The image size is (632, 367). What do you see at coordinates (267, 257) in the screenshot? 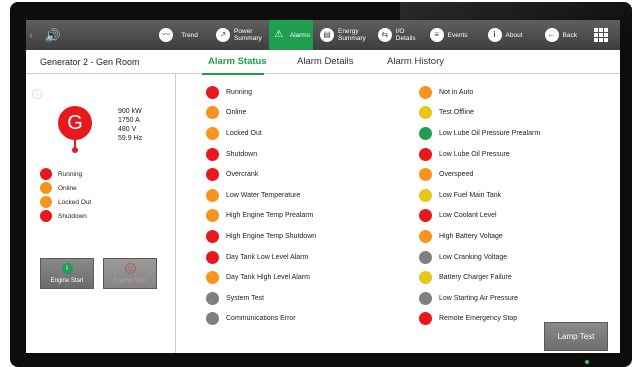
I see `alarm-label: Day Tank Low Level Alarm` at bounding box center [267, 257].